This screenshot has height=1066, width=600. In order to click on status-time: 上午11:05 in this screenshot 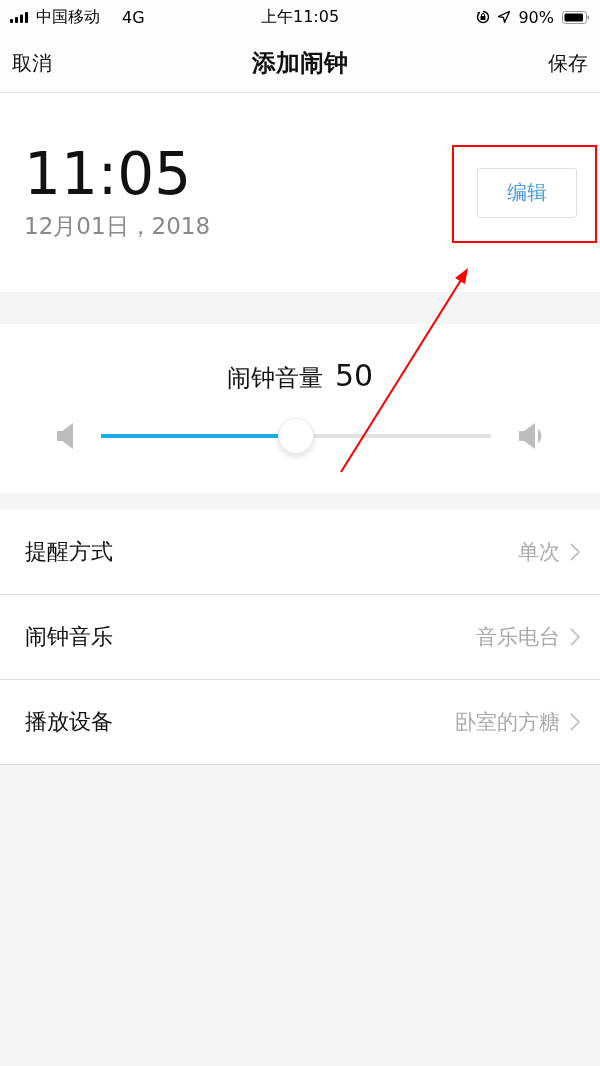, I will do `click(300, 17)`.